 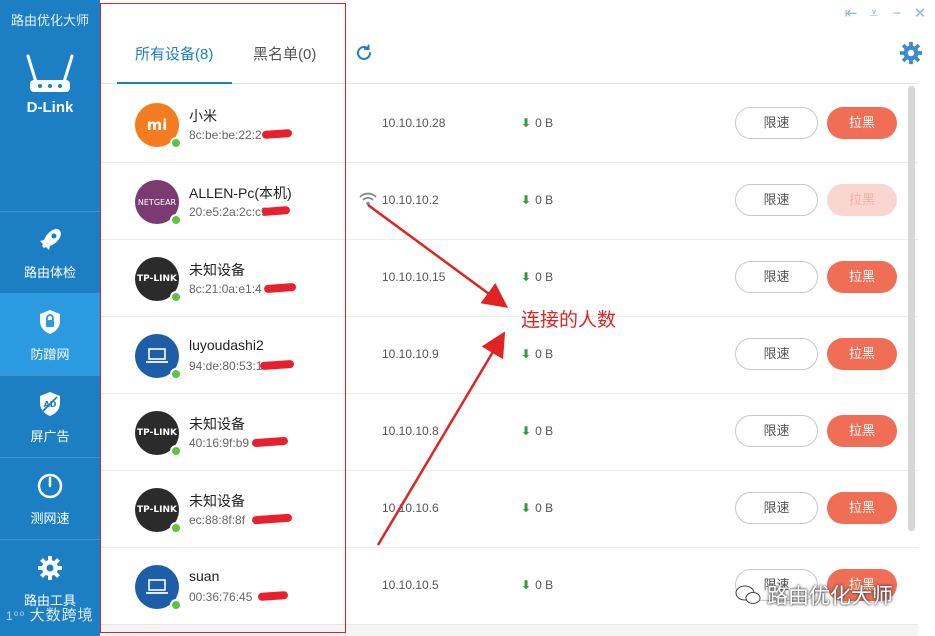 What do you see at coordinates (174, 53) in the screenshot?
I see `tab-all-devices: 所有设备(8)` at bounding box center [174, 53].